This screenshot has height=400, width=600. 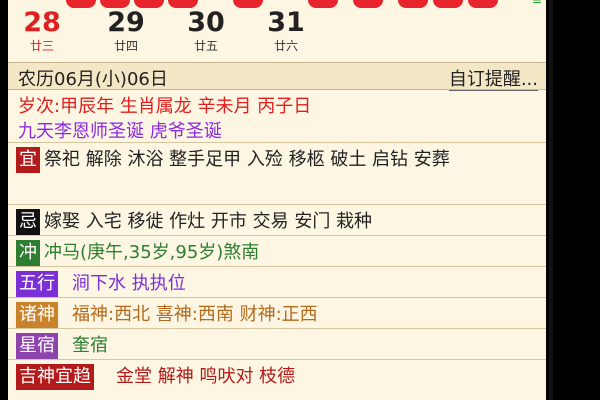 What do you see at coordinates (165, 106) in the screenshot?
I see `suici-line: 岁次:甲辰年 生肖属龙 辛未月 丙子日` at bounding box center [165, 106].